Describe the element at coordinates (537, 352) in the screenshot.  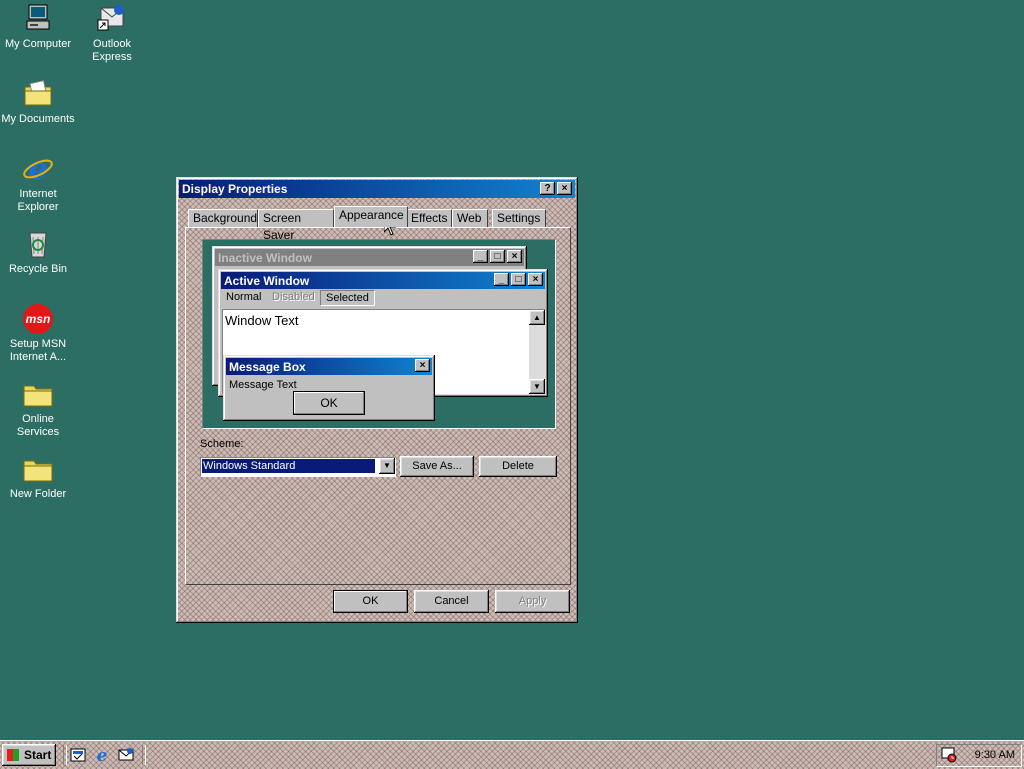
I see `preview-scrollbar: ▲ ▼` at that location.